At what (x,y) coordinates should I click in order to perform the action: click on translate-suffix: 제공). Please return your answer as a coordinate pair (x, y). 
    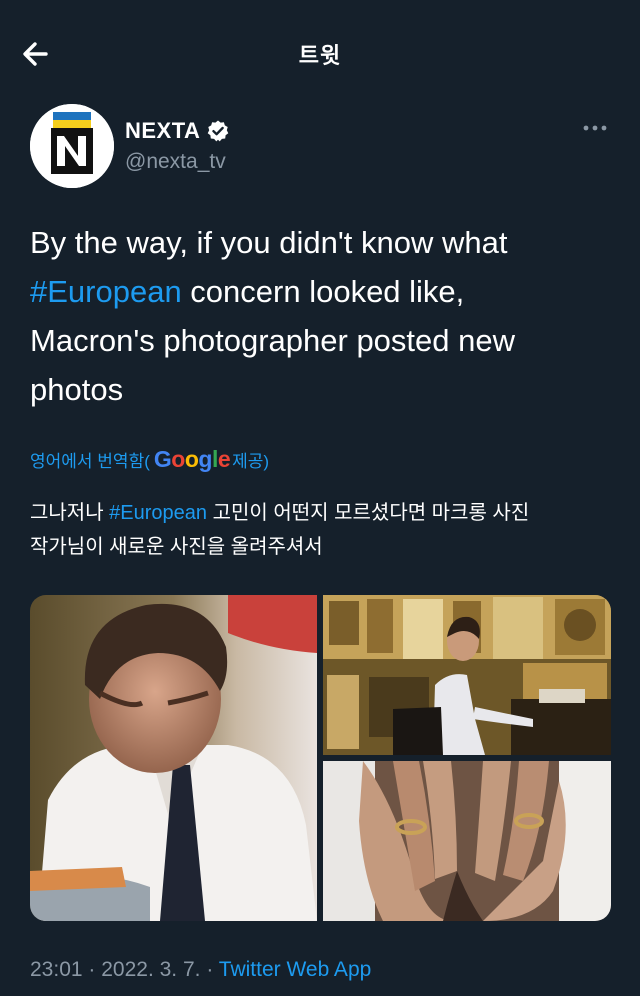
    Looking at the image, I should click on (251, 461).